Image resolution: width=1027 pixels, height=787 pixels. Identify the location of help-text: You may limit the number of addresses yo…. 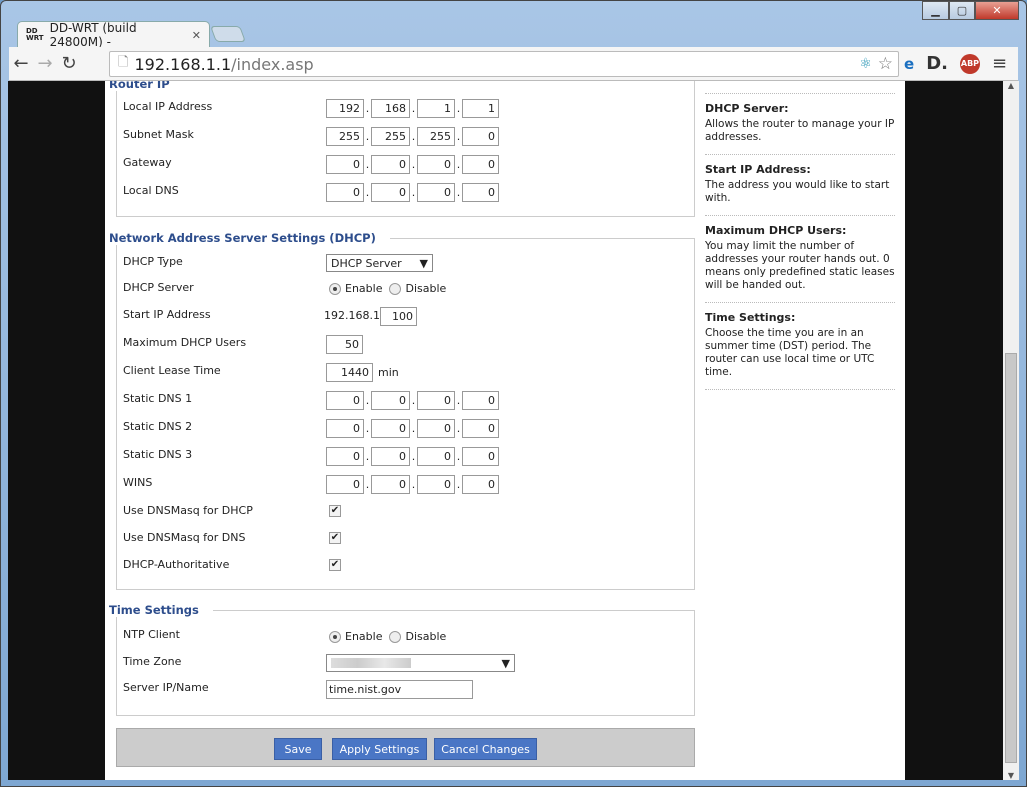
(800, 265).